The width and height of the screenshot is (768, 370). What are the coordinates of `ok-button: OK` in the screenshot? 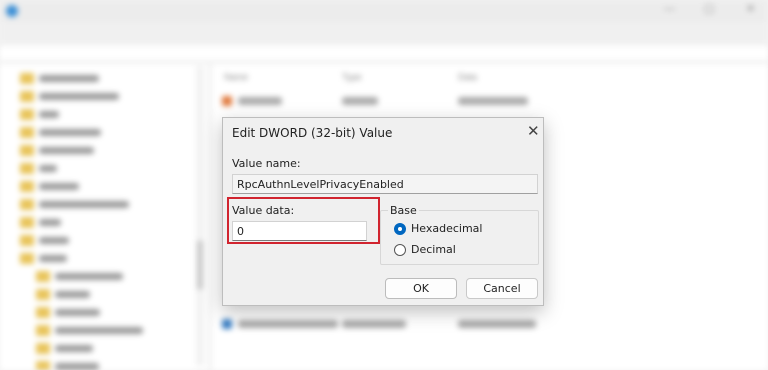 It's located at (421, 288).